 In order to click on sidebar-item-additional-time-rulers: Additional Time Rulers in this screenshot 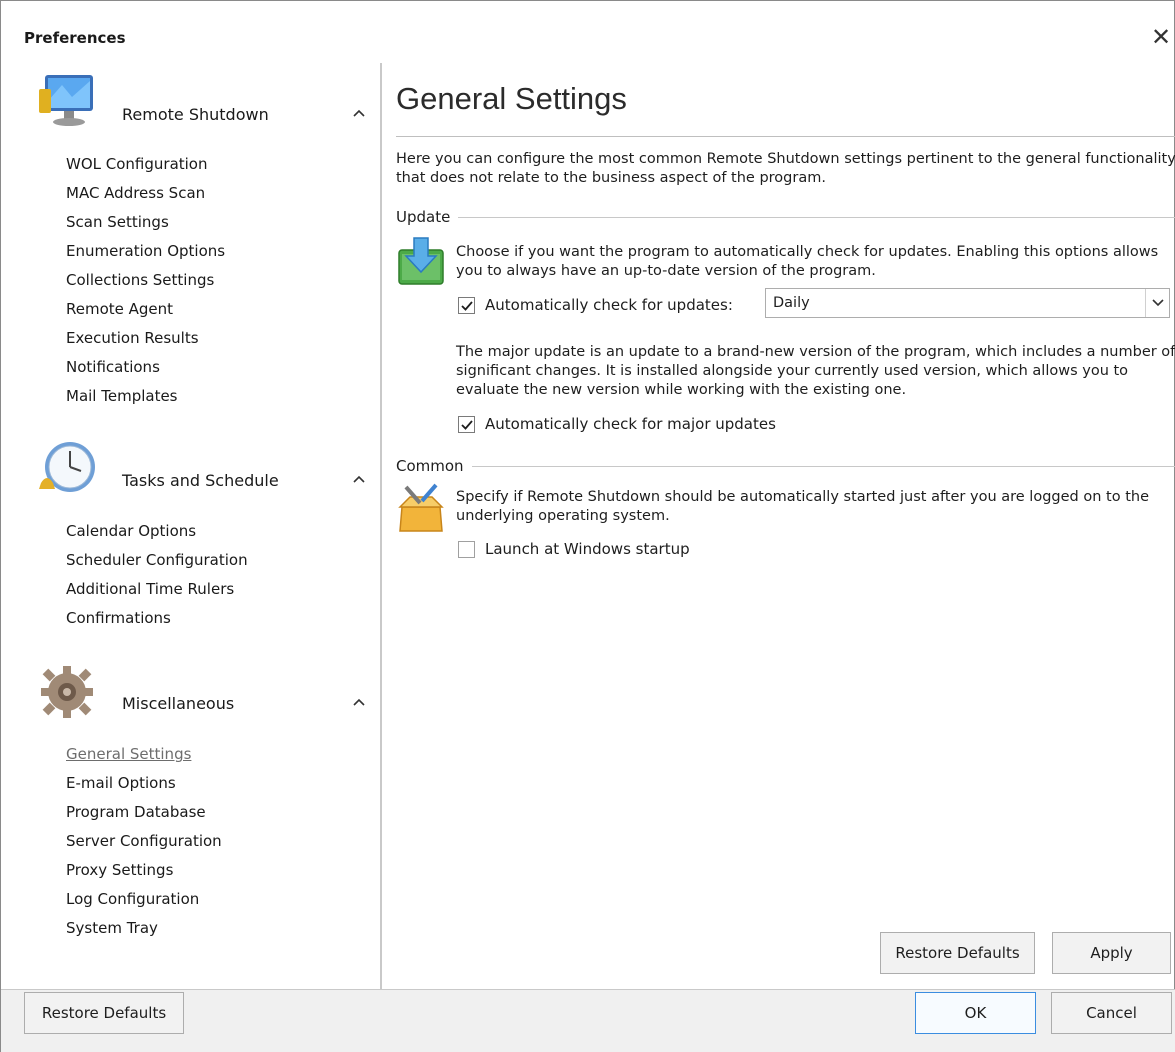, I will do `click(150, 589)`.